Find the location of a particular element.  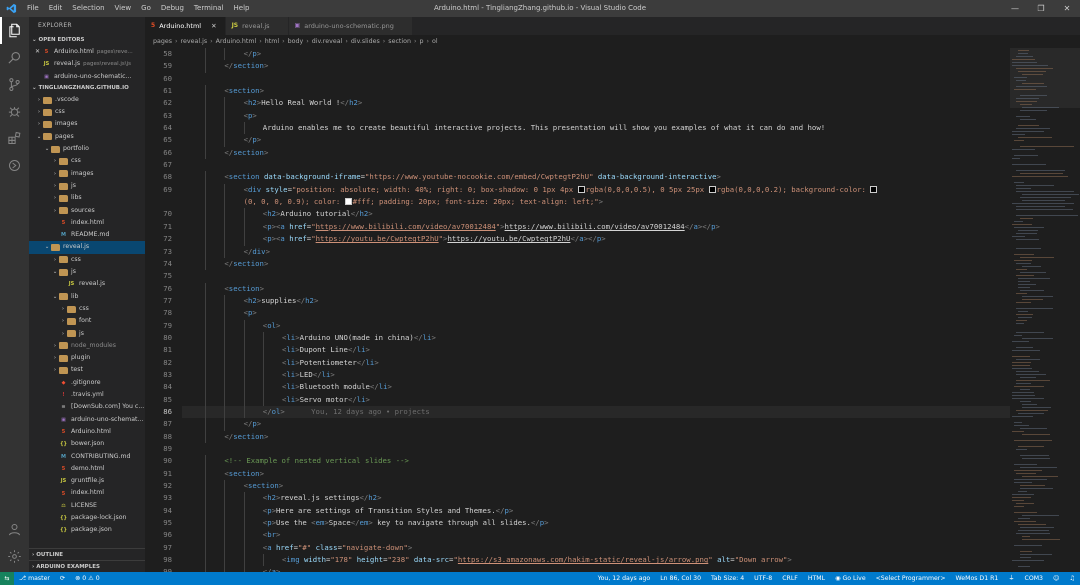

arduino-examples-header: › ARDUINO EXAMPLES is located at coordinates (87, 566).